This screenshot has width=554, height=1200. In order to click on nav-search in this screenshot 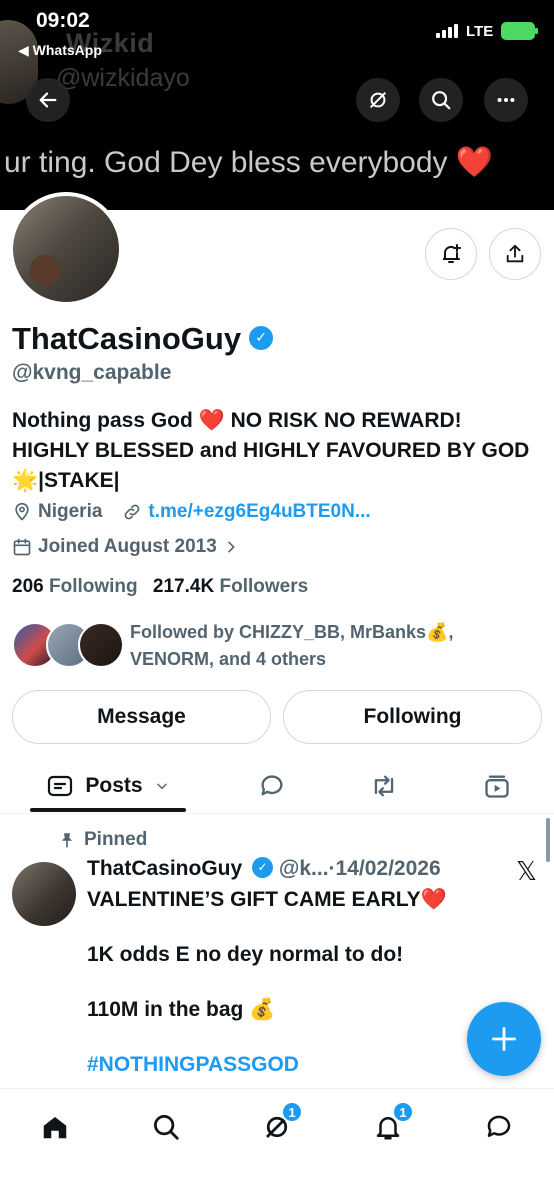, I will do `click(166, 1127)`.